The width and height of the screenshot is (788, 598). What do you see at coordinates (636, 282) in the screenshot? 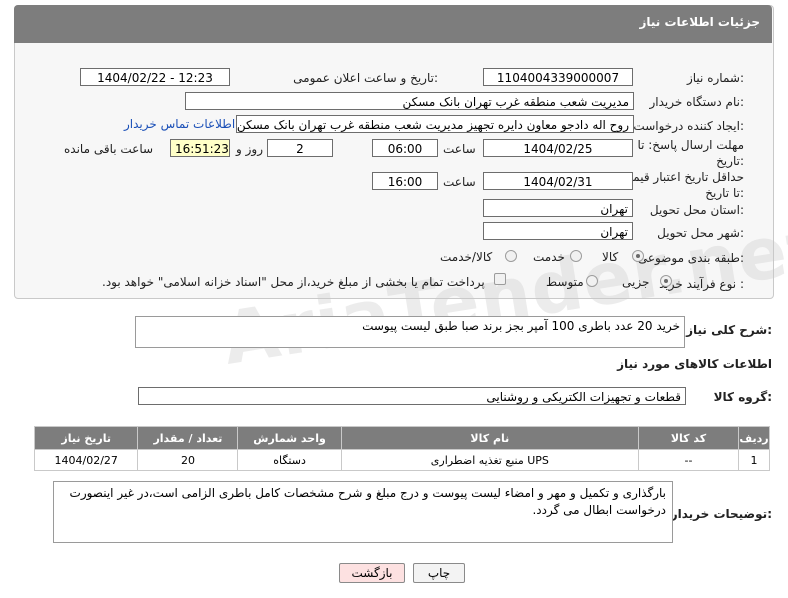
I see `process-minor-label: جزیی` at bounding box center [636, 282].